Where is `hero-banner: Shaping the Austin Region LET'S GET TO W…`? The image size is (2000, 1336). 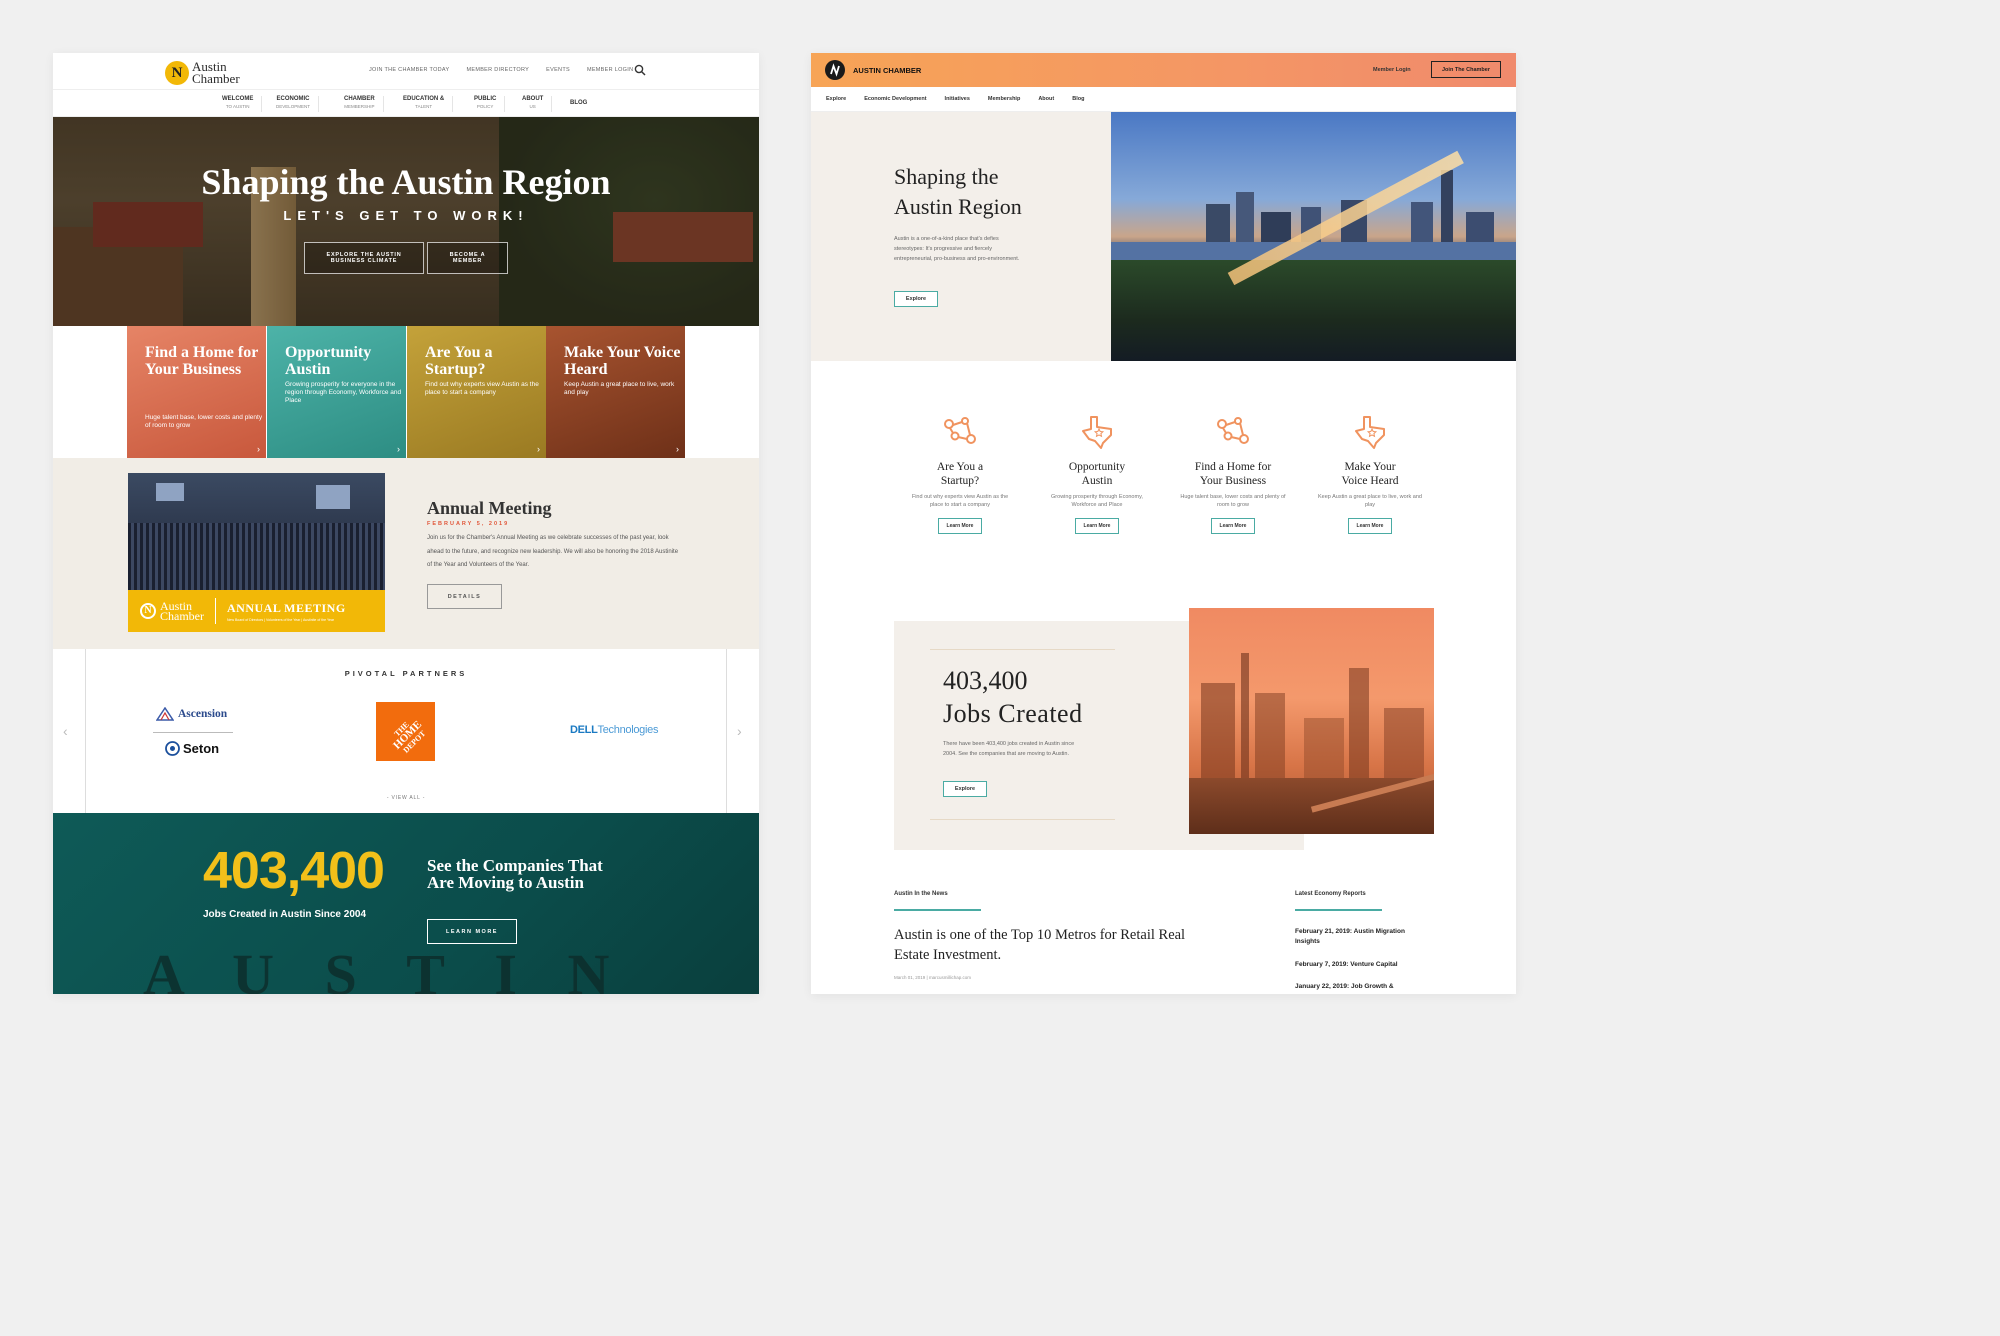
hero-banner: Shaping the Austin Region LET'S GET TO W… is located at coordinates (406, 221).